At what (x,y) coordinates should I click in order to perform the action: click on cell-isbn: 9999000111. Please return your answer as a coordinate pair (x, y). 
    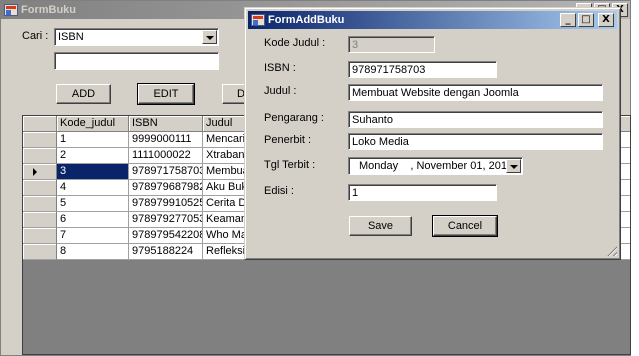
    Looking at the image, I should click on (166, 140).